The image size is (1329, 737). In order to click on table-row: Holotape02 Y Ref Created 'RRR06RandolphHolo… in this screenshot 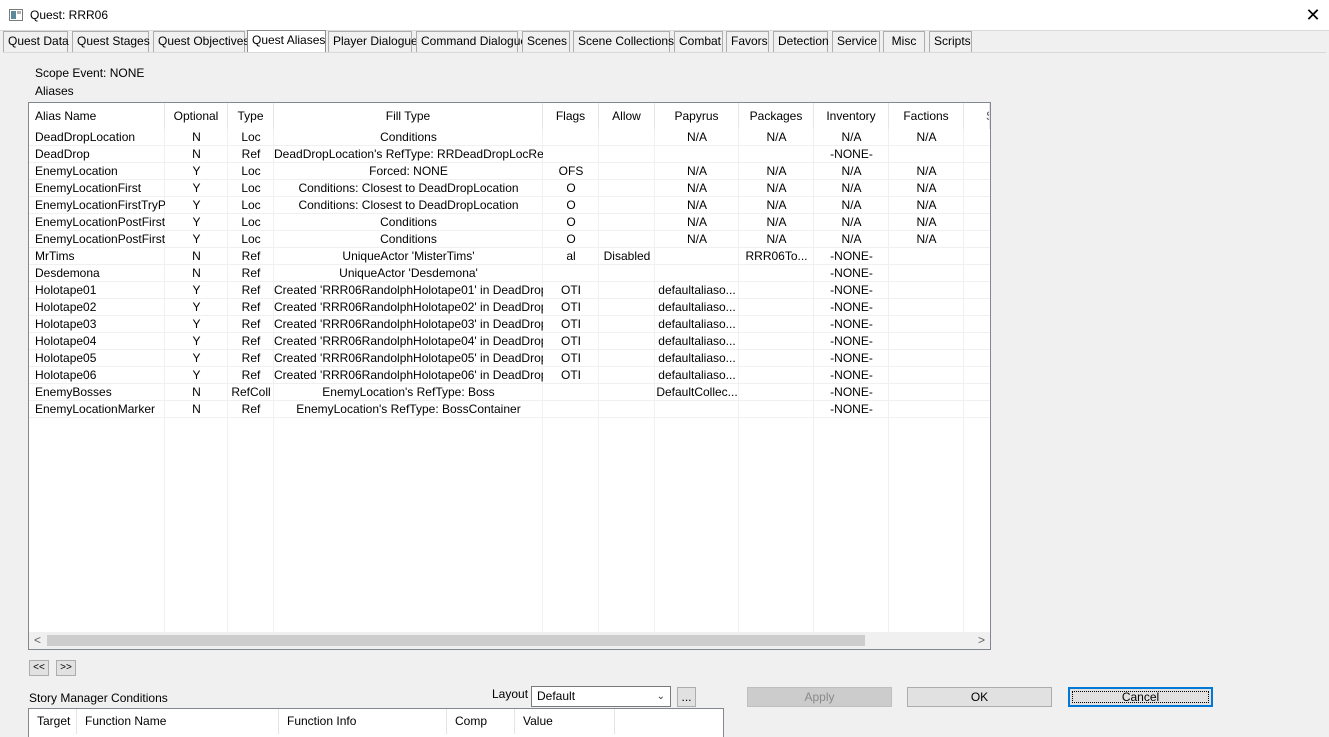, I will do `click(509, 307)`.